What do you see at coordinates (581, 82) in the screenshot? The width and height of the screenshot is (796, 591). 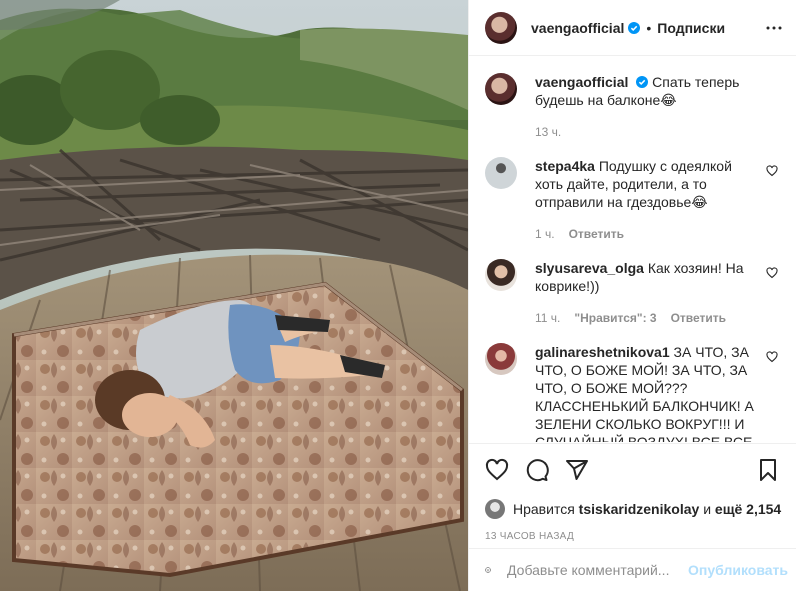 I see `caption-username: vaengaofficial` at bounding box center [581, 82].